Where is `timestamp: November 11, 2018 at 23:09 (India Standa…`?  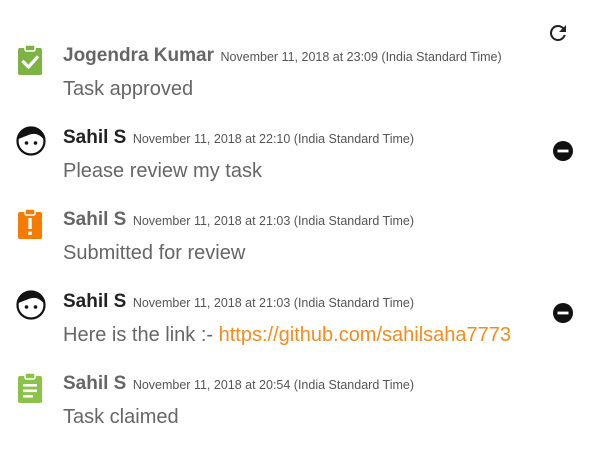 timestamp: November 11, 2018 at 23:09 (India Standa… is located at coordinates (361, 57).